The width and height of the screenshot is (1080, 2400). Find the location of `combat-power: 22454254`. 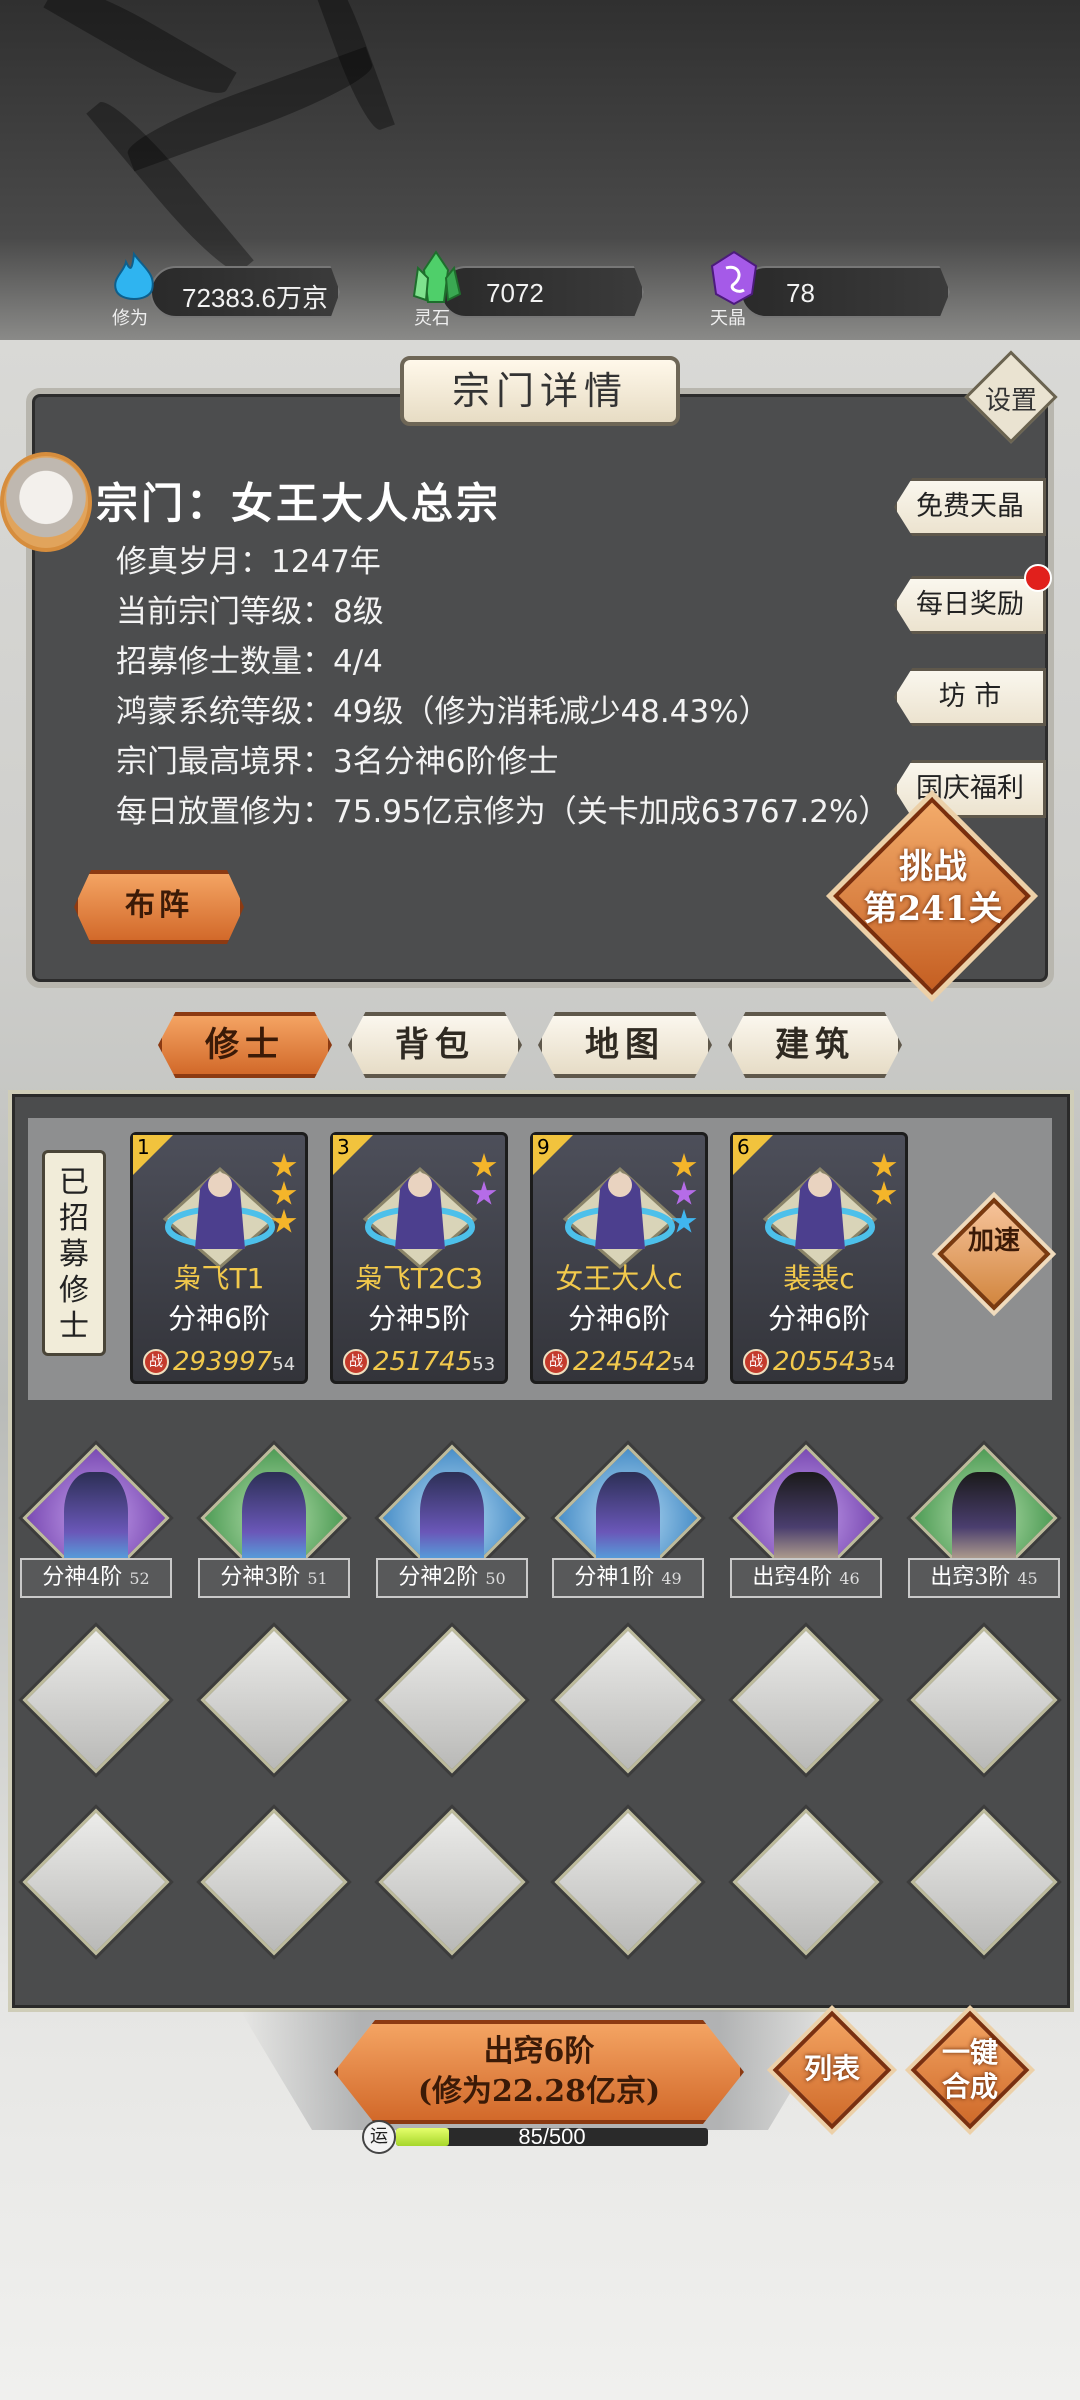

combat-power: 22454254 is located at coordinates (634, 1362).